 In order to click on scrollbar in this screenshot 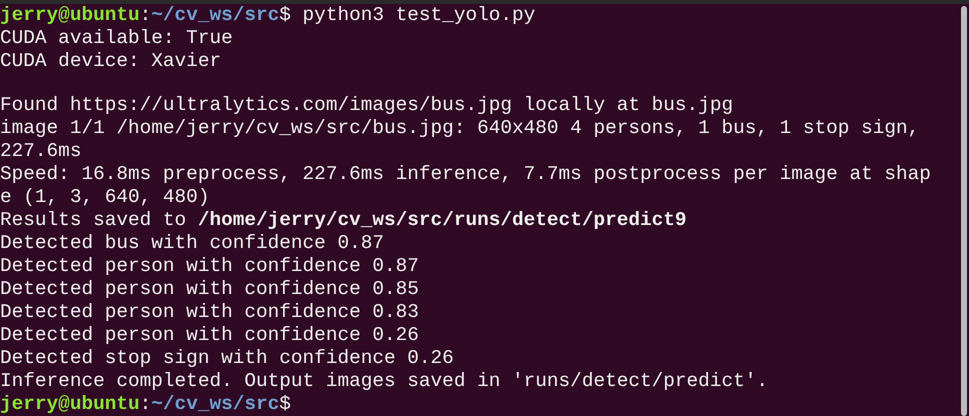, I will do `click(964, 211)`.